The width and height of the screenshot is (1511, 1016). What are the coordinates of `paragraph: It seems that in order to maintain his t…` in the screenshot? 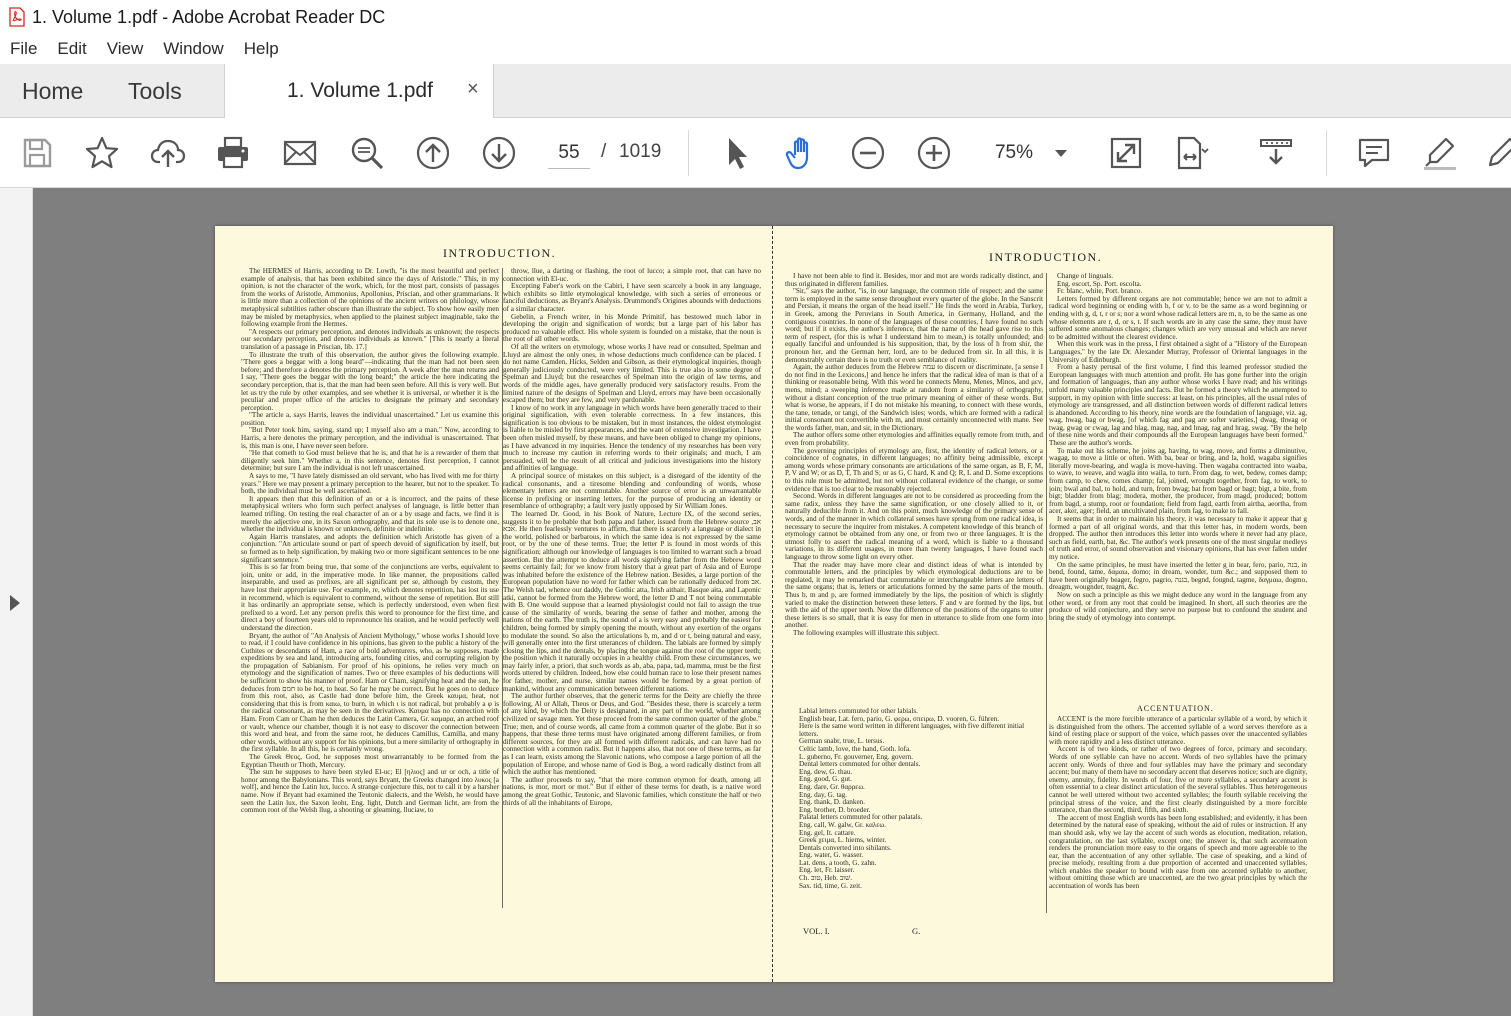 It's located at (1178, 538).